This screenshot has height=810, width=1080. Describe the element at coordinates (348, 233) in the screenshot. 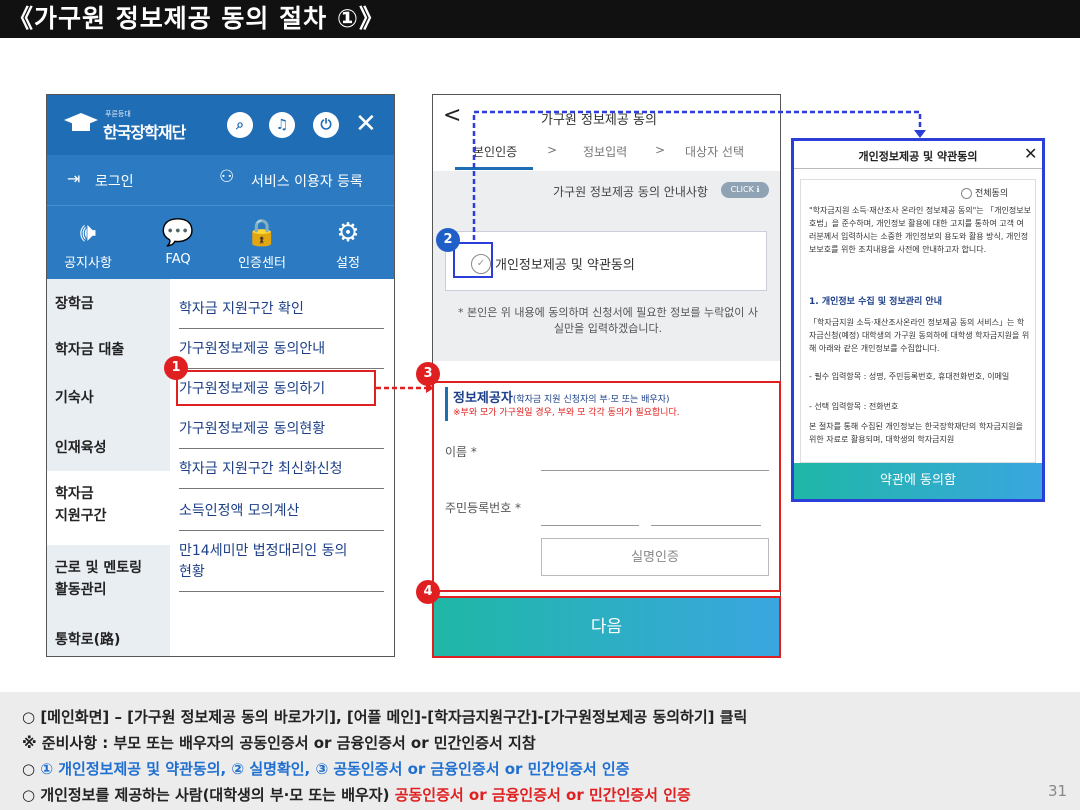

I see `gear-icon: ⚙` at that location.